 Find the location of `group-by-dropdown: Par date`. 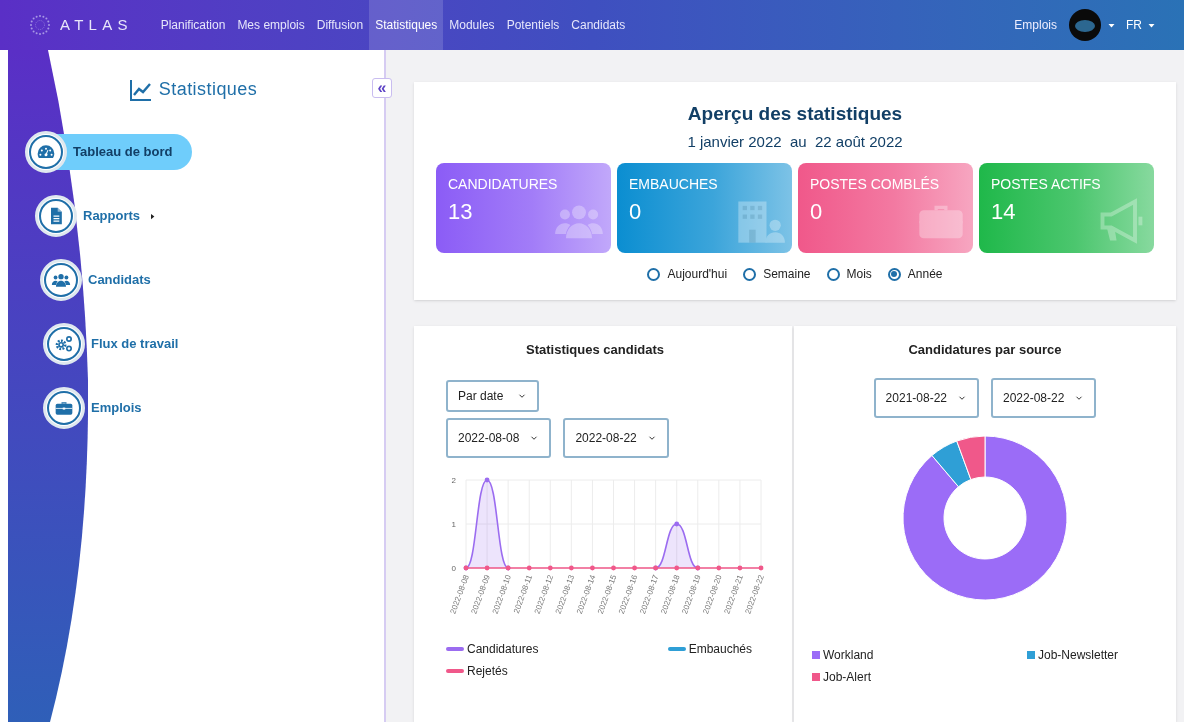

group-by-dropdown: Par date is located at coordinates (493, 395).